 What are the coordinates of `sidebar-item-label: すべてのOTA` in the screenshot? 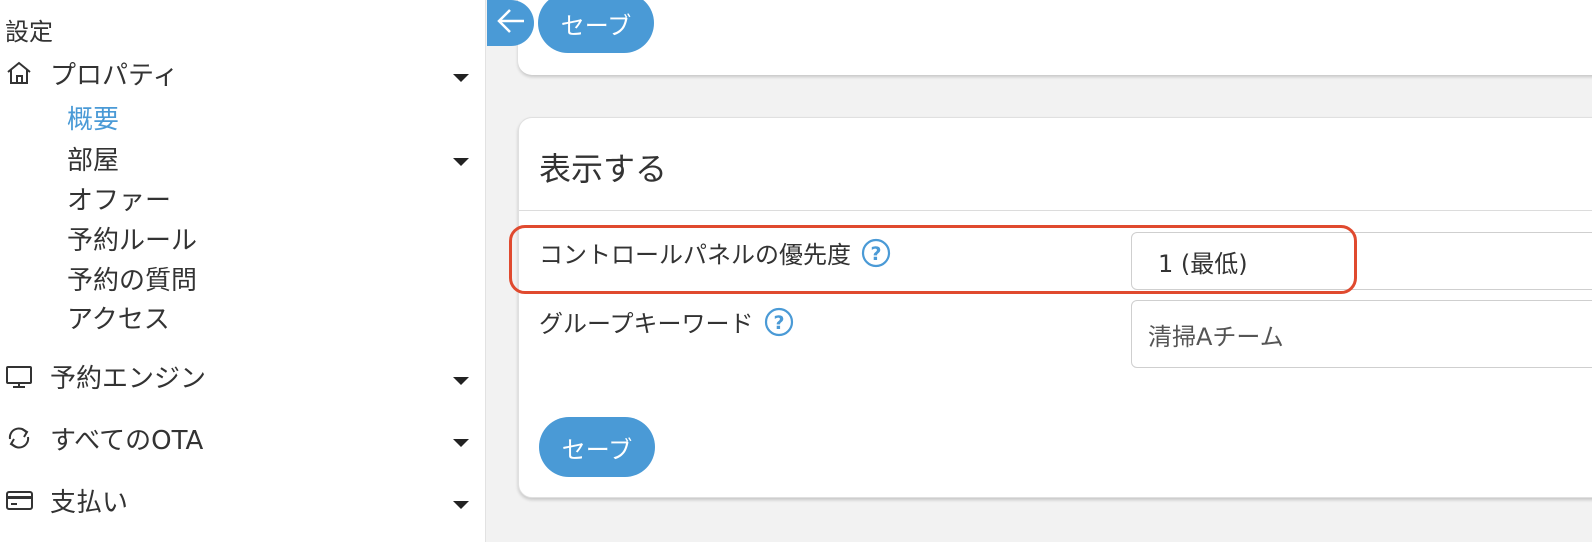 It's located at (127, 440).